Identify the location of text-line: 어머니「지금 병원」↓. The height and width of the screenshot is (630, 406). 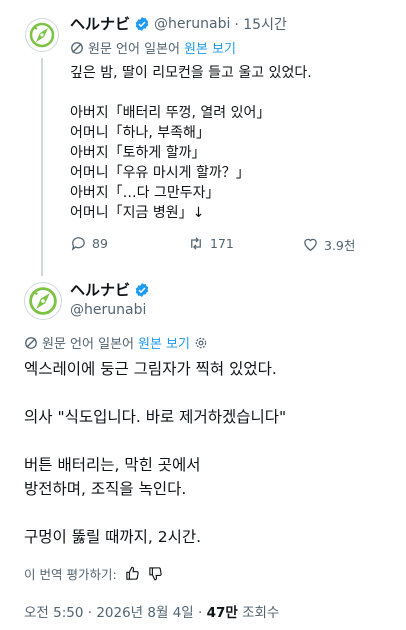
(137, 213).